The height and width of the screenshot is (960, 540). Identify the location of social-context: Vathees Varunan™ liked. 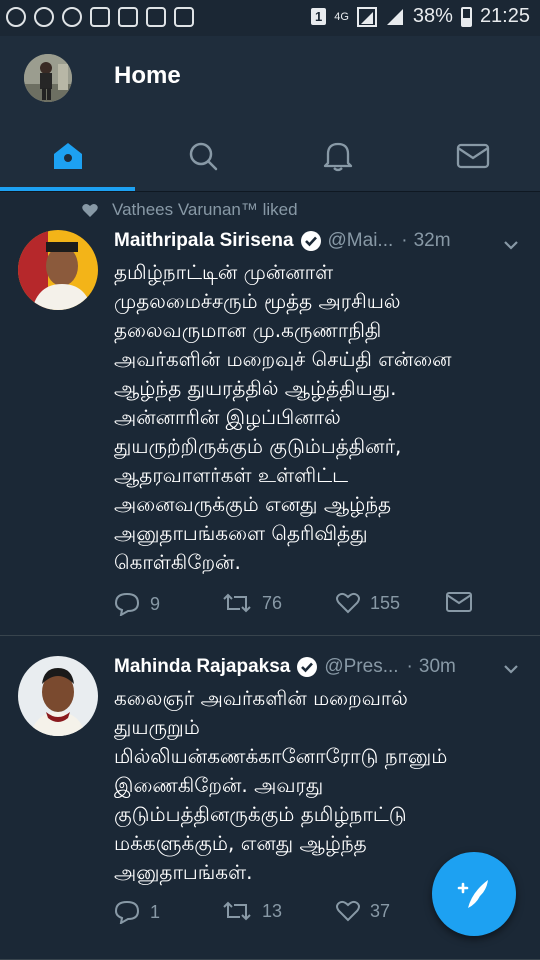
(190, 210).